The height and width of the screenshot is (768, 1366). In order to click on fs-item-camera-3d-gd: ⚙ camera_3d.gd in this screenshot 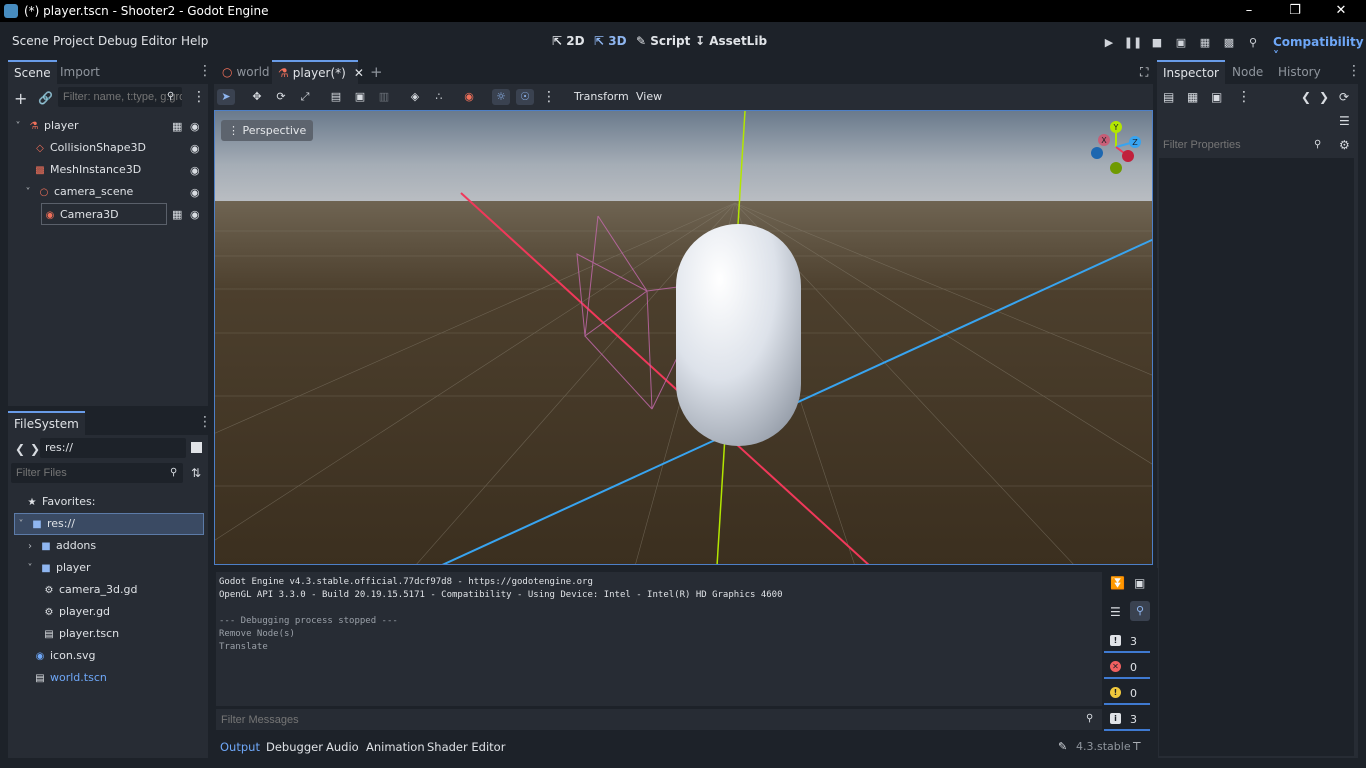, I will do `click(90, 590)`.